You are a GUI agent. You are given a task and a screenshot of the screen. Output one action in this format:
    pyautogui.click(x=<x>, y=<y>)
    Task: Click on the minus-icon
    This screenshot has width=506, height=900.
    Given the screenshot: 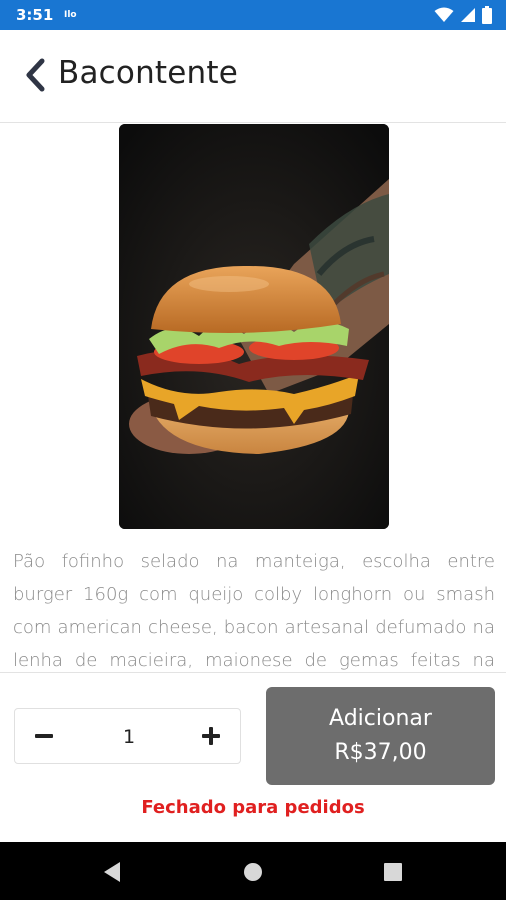 What is the action you would take?
    pyautogui.click(x=44, y=736)
    